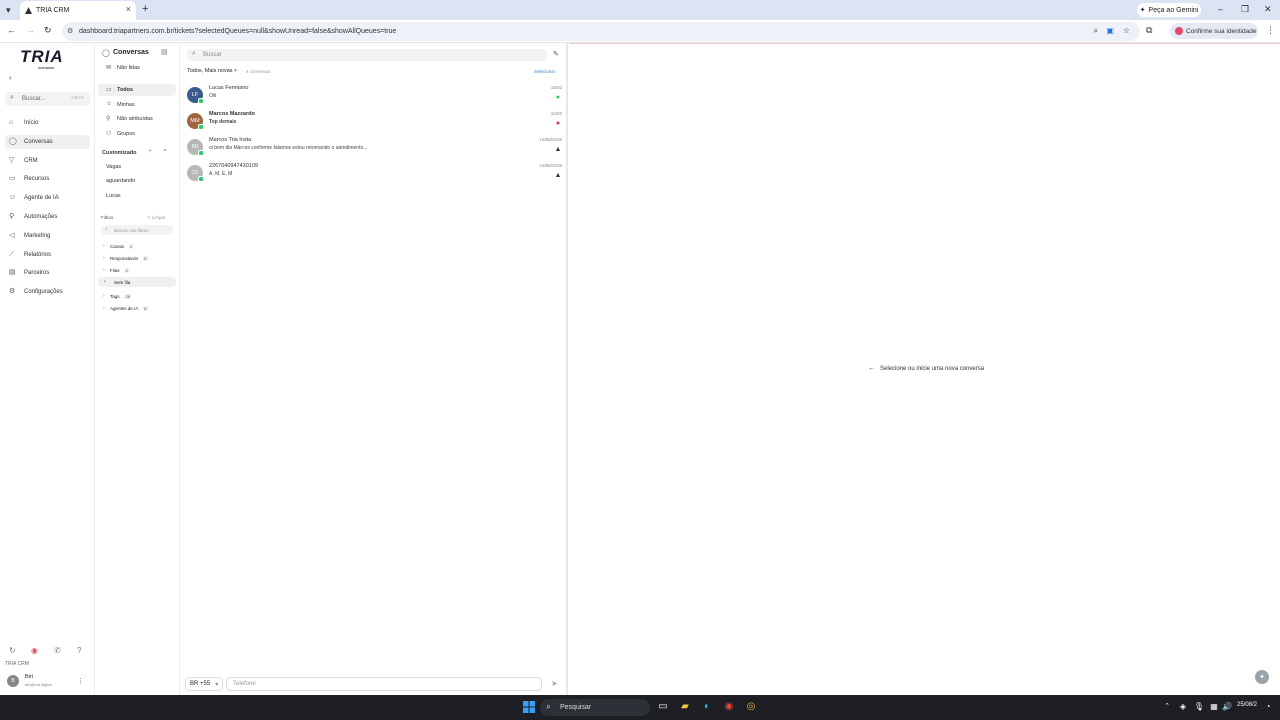  I want to click on custom-folder-item: aguardando, so click(120, 181).